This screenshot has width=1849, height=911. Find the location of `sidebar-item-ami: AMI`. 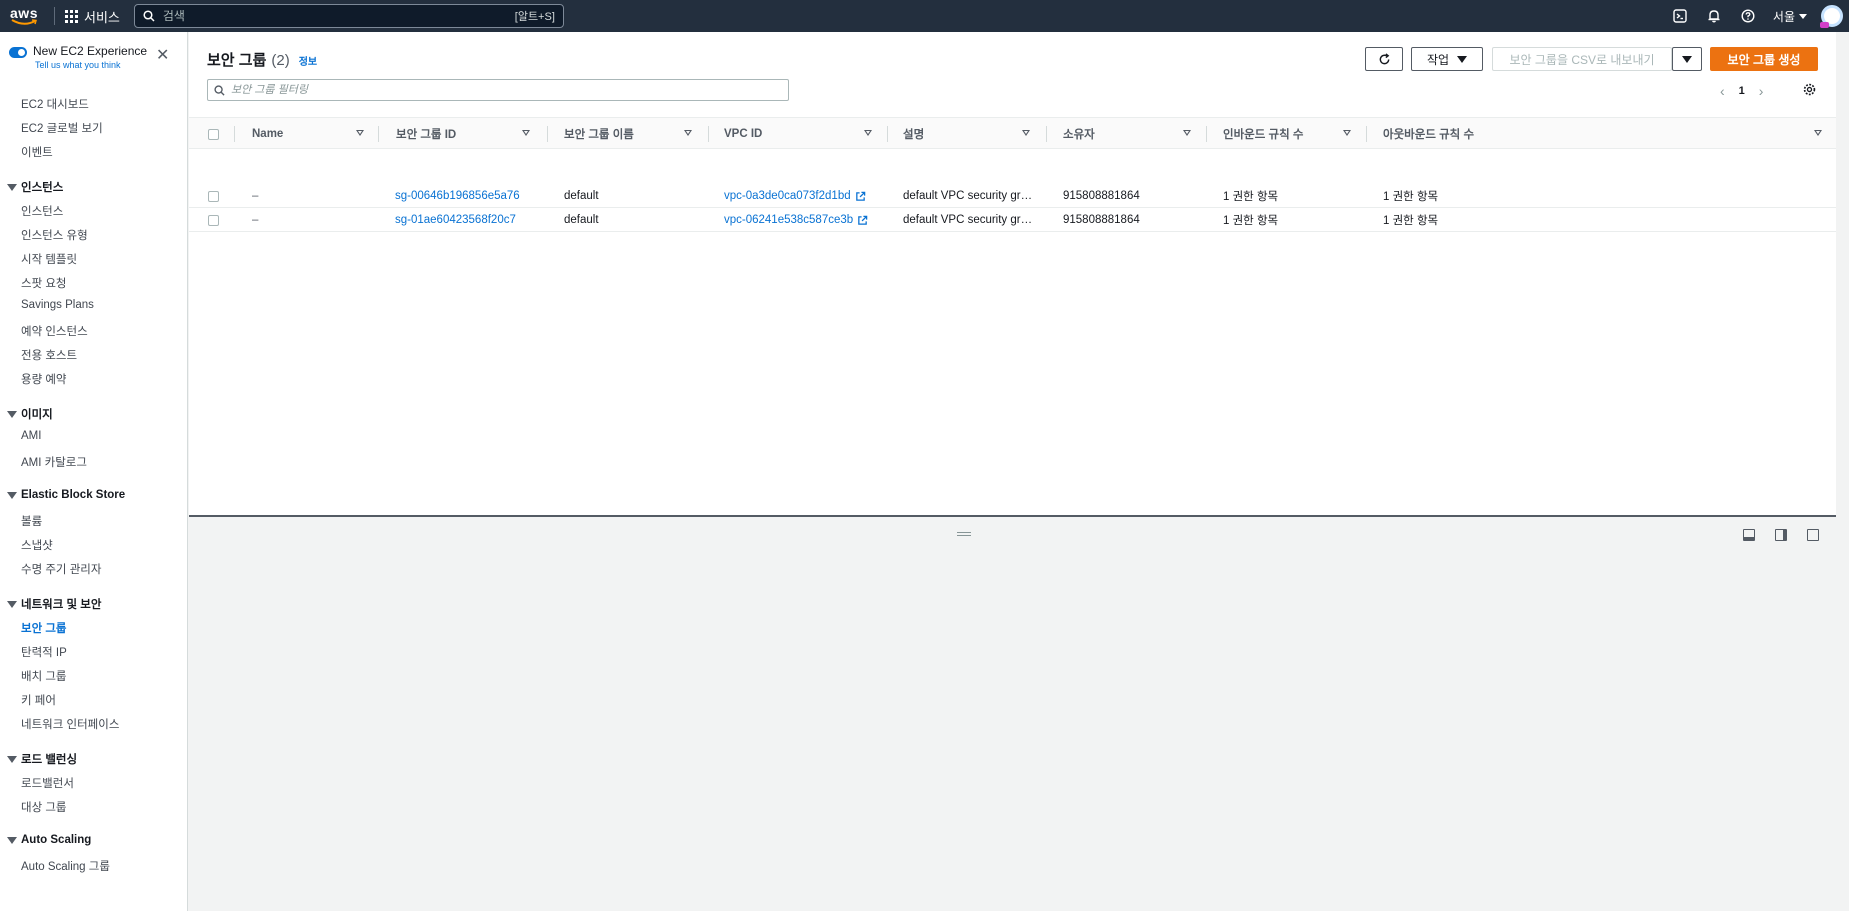

sidebar-item-ami: AMI is located at coordinates (31, 436).